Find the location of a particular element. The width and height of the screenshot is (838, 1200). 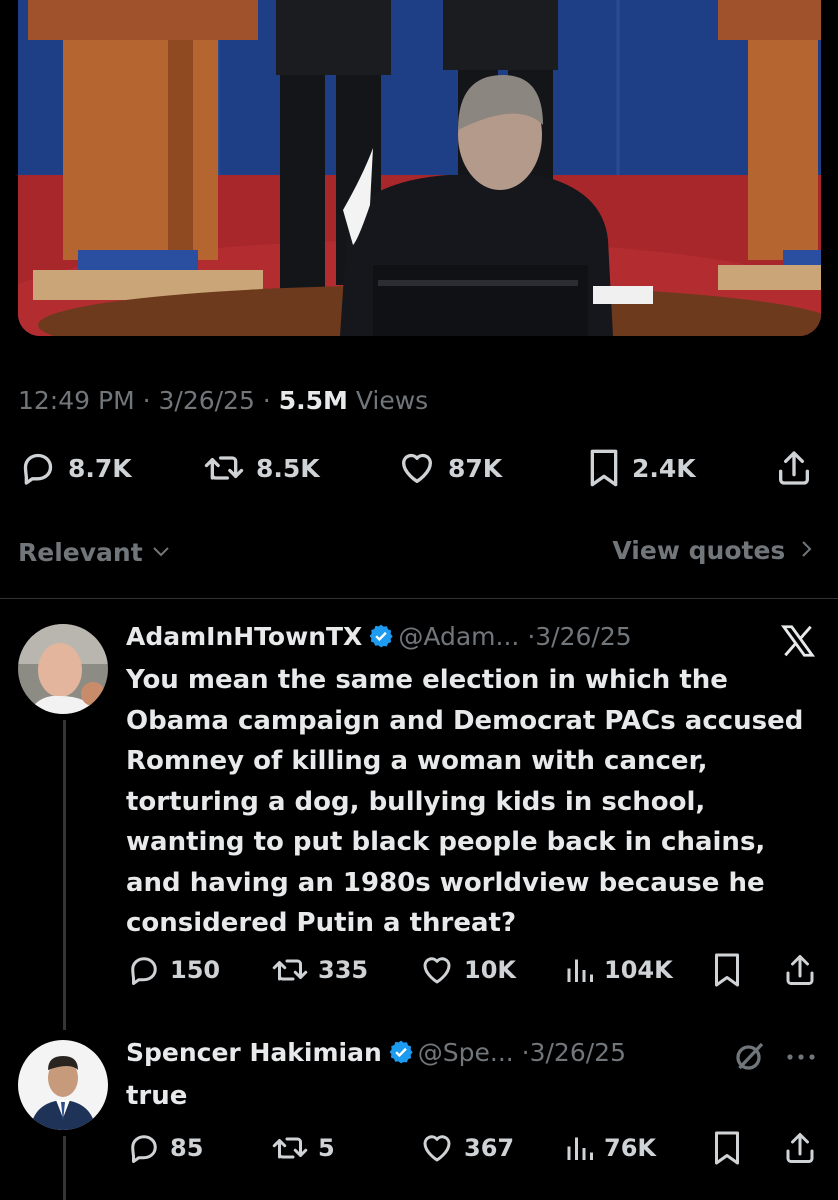

post-time: 12:49 PM is located at coordinates (76, 400).